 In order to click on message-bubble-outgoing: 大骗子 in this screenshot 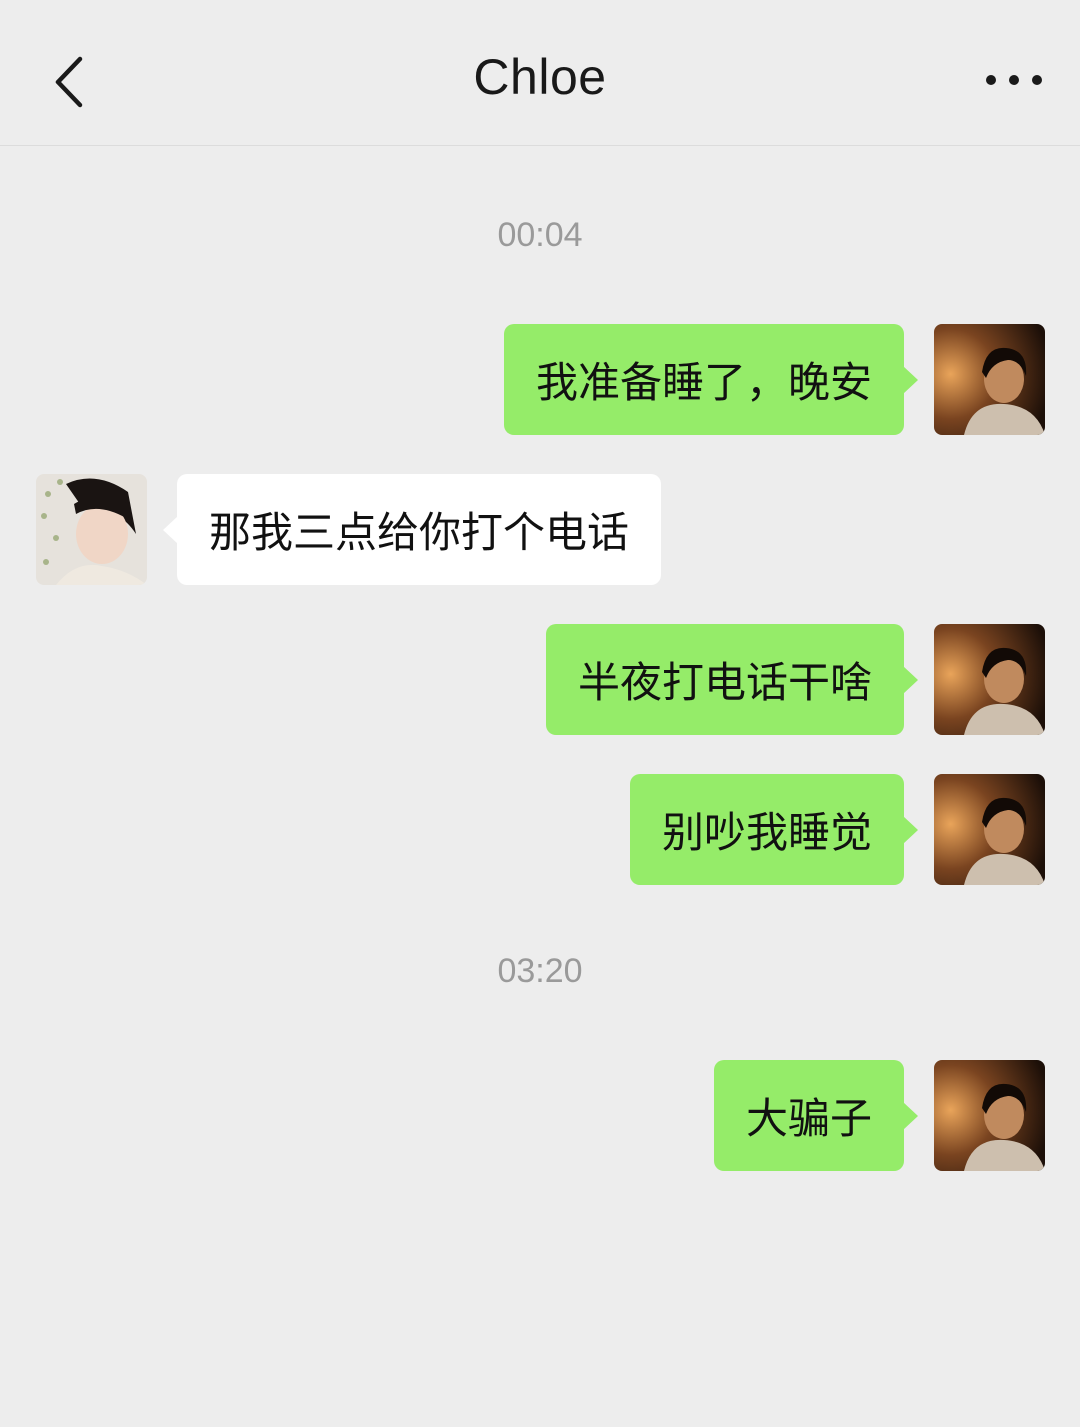, I will do `click(816, 1115)`.